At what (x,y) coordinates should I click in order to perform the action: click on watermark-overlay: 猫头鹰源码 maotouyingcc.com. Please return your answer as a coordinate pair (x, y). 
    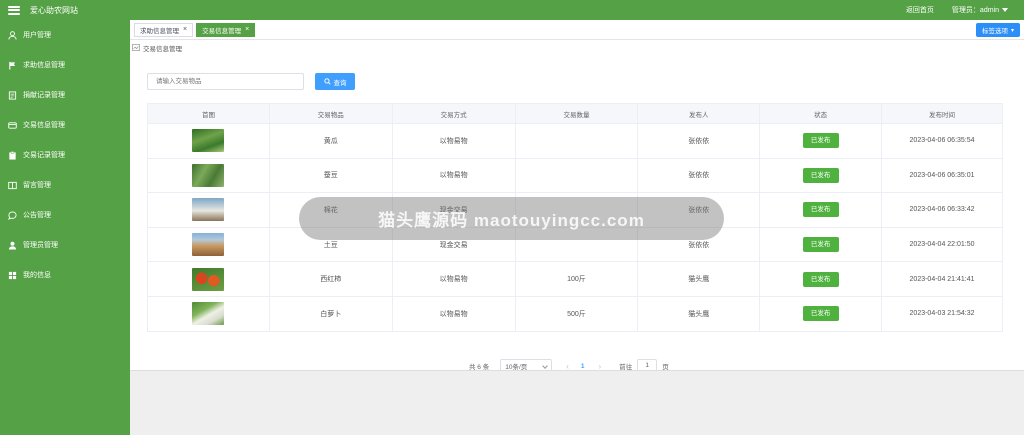
    Looking at the image, I should click on (511, 218).